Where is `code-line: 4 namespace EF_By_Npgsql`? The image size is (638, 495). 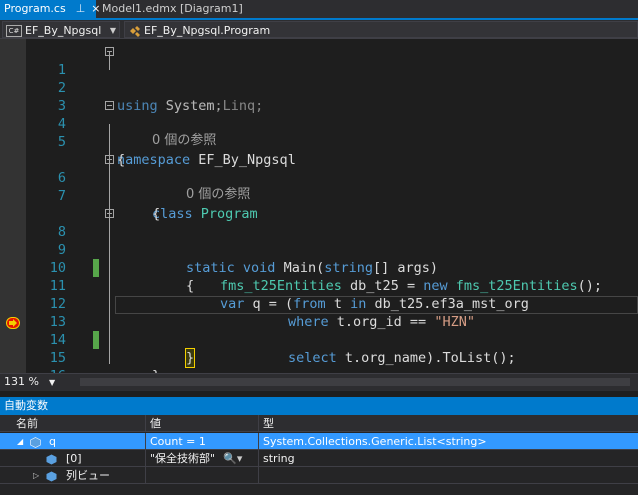 code-line: 4 namespace EF_By_Npgsql is located at coordinates (319, 132).